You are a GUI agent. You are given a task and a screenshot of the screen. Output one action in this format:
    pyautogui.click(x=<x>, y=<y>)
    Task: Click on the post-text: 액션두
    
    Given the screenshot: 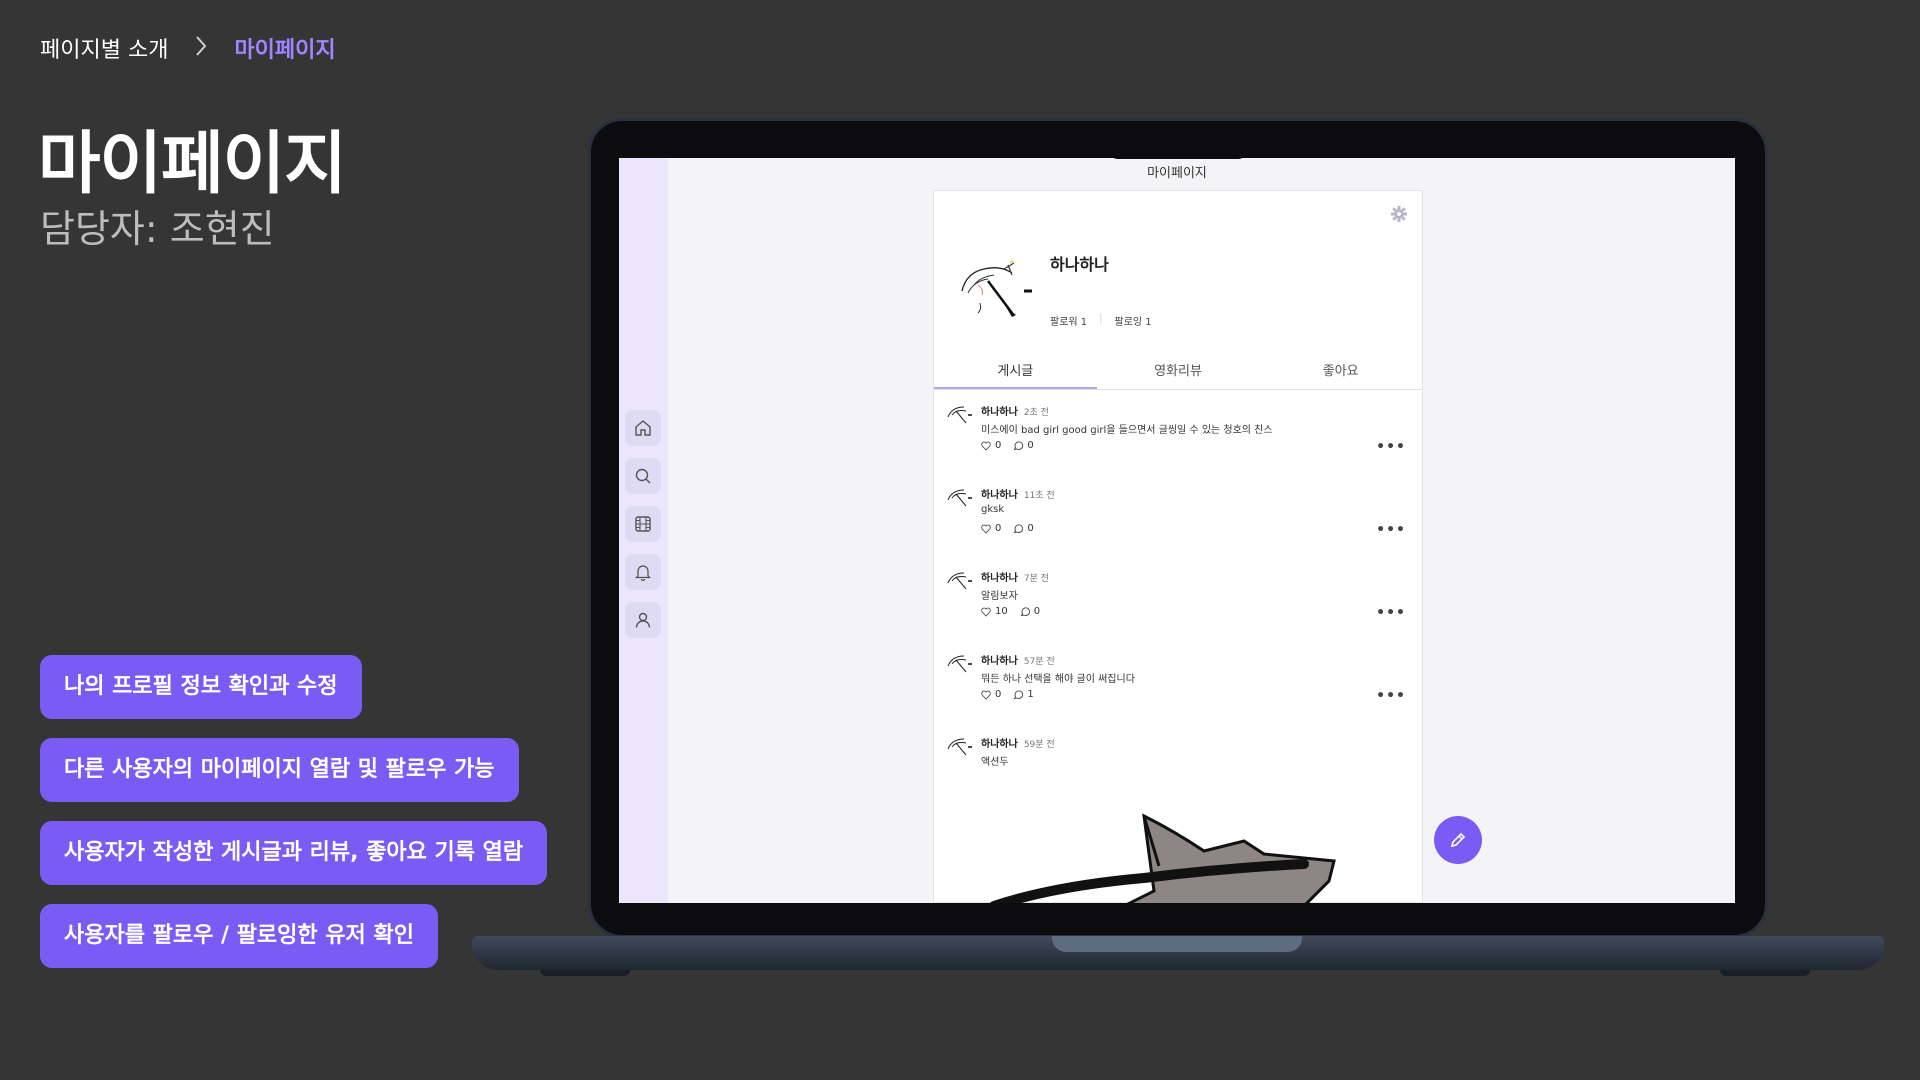 What is the action you would take?
    pyautogui.click(x=995, y=762)
    